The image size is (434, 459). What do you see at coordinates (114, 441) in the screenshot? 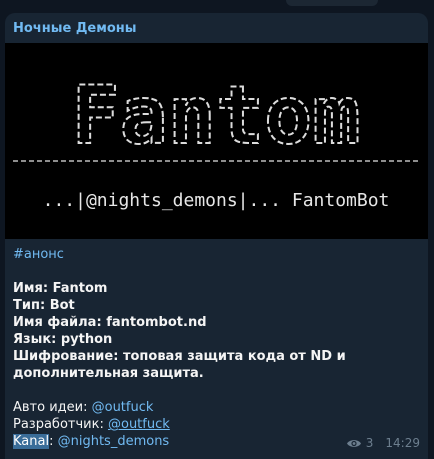
I see `channel-mention-link: @nights_demons` at bounding box center [114, 441].